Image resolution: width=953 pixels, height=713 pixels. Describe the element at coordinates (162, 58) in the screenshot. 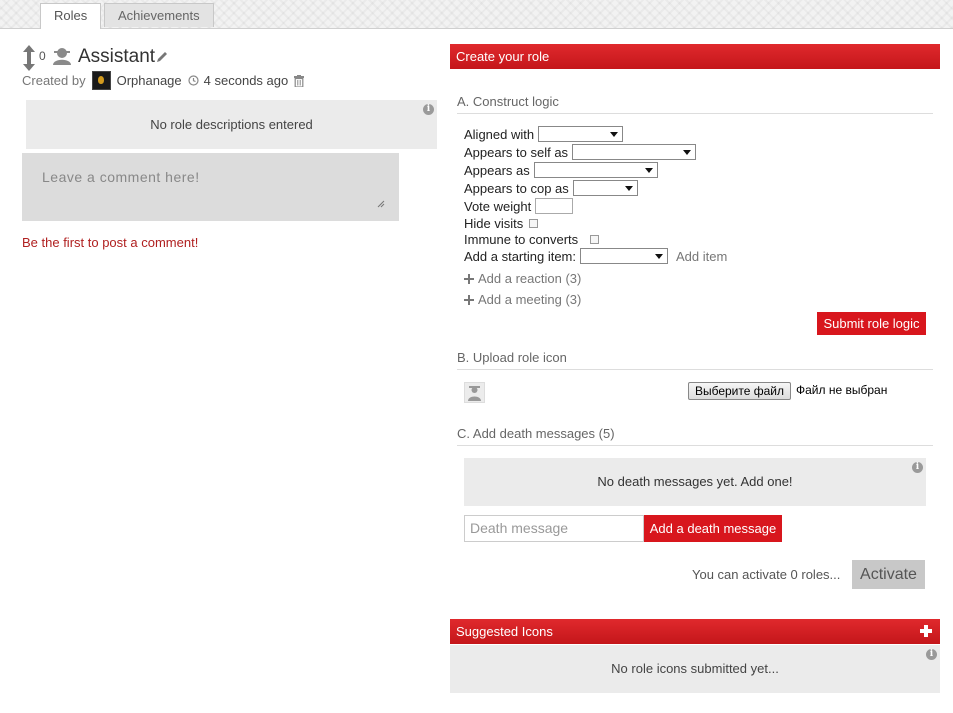

I see `pencil-icon` at that location.